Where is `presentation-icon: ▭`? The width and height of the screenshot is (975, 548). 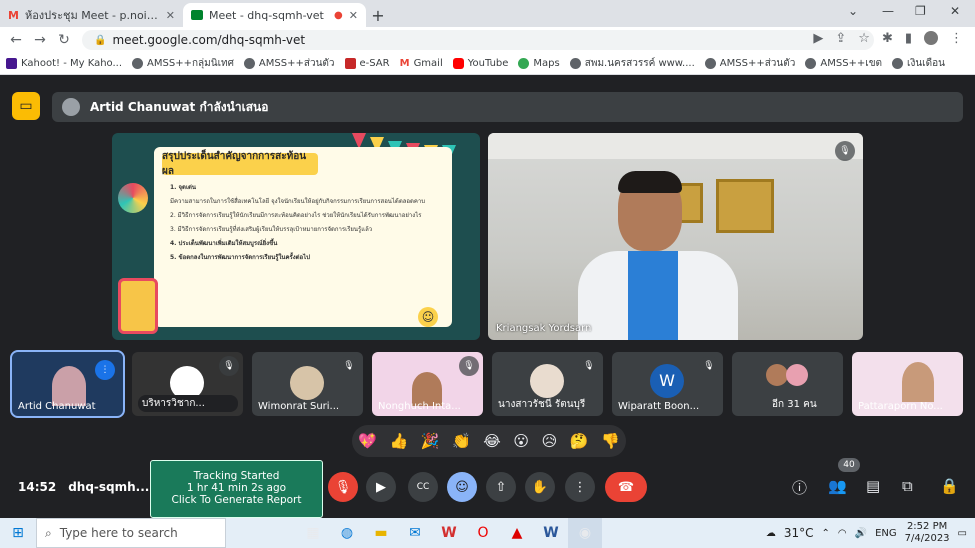
presentation-icon: ▭ is located at coordinates (26, 106).